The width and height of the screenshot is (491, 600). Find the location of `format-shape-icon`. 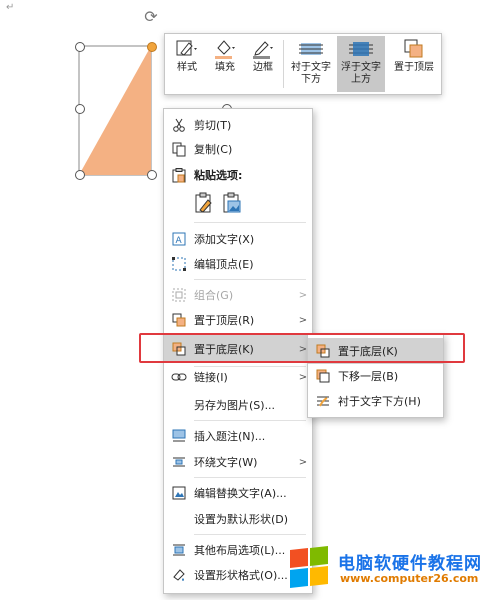

format-shape-icon is located at coordinates (179, 575).